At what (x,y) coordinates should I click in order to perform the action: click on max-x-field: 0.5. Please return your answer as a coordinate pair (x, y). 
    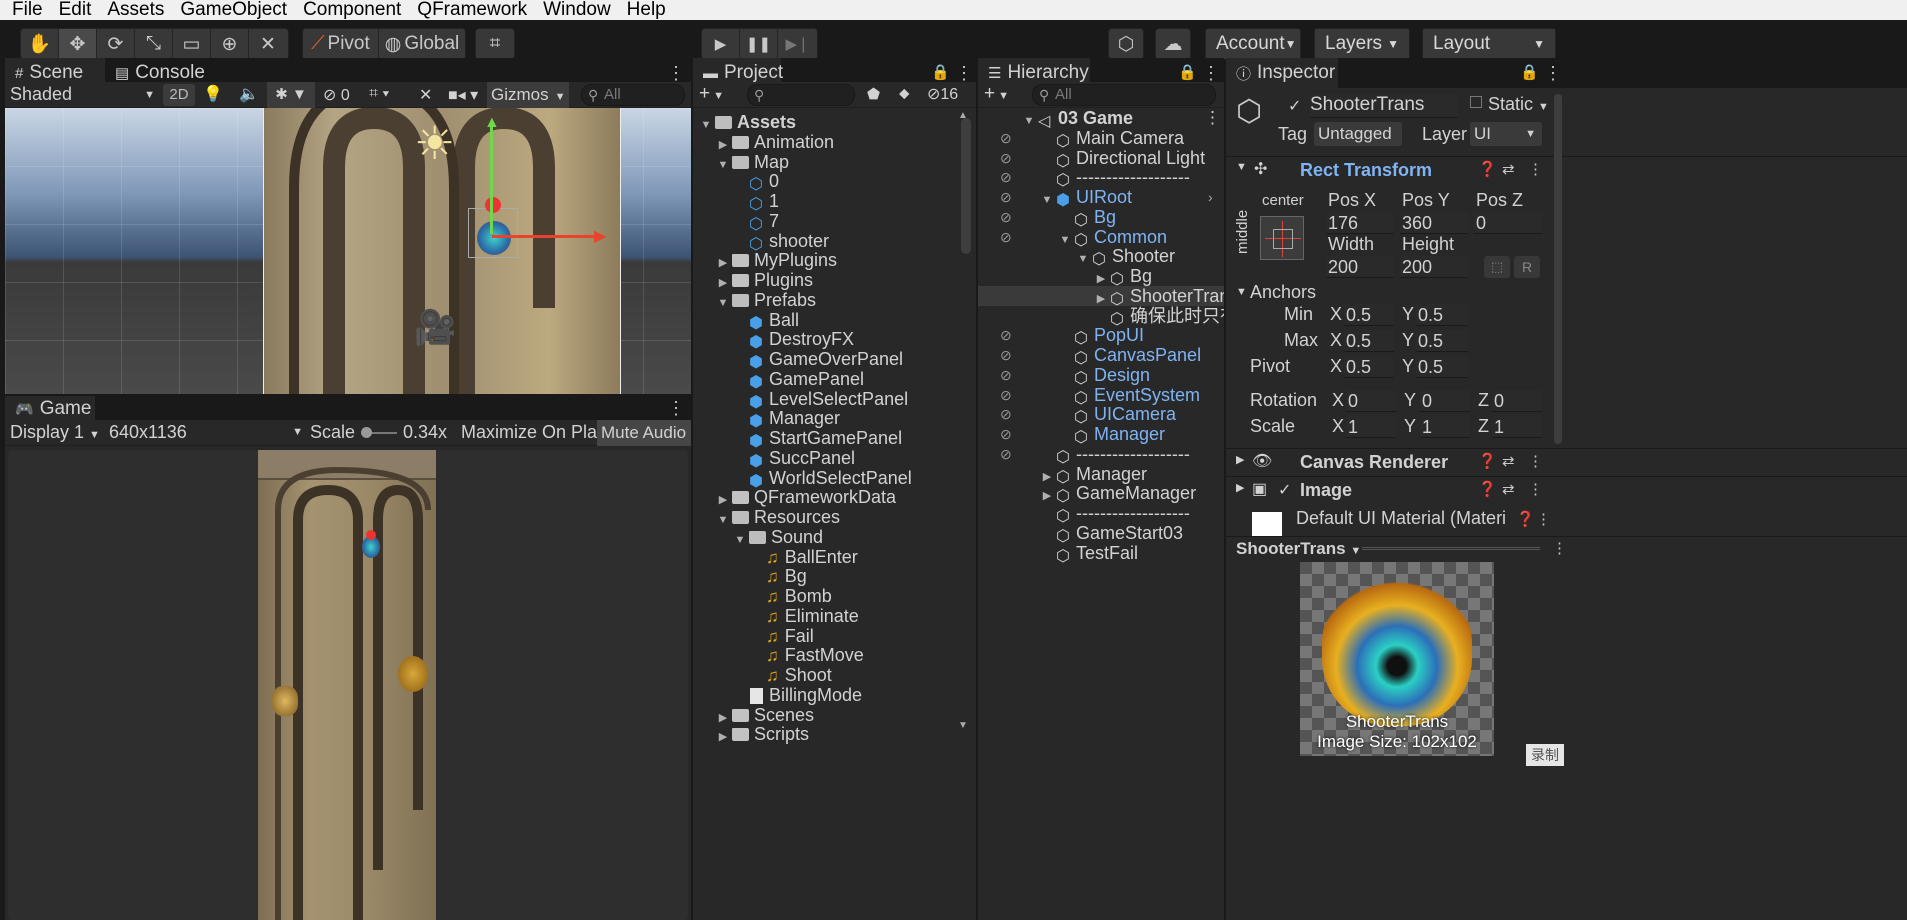
    Looking at the image, I should click on (1369, 341).